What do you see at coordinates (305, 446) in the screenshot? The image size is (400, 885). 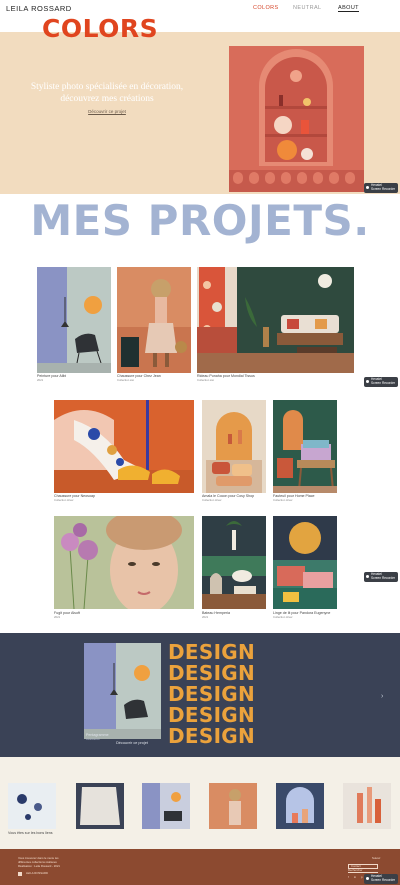 I see `project-thumb-home-place` at bounding box center [305, 446].